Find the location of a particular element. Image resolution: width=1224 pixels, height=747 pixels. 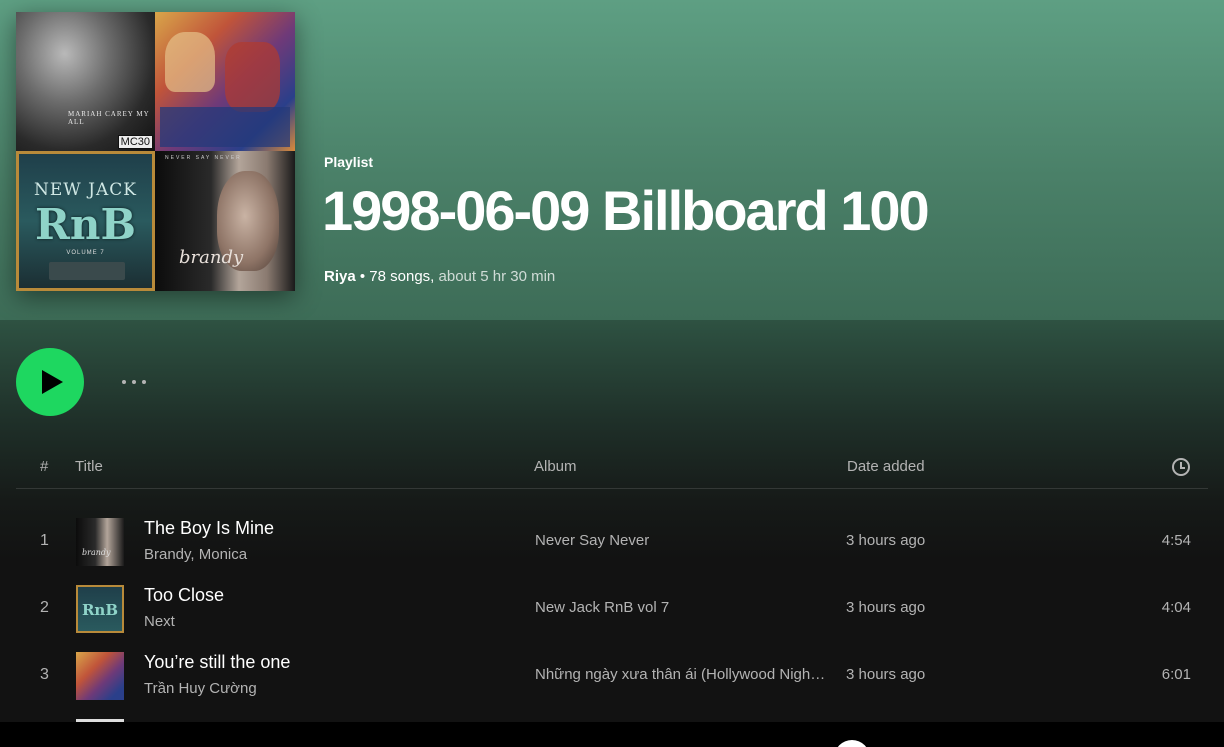

track-thumbnail is located at coordinates (100, 676).